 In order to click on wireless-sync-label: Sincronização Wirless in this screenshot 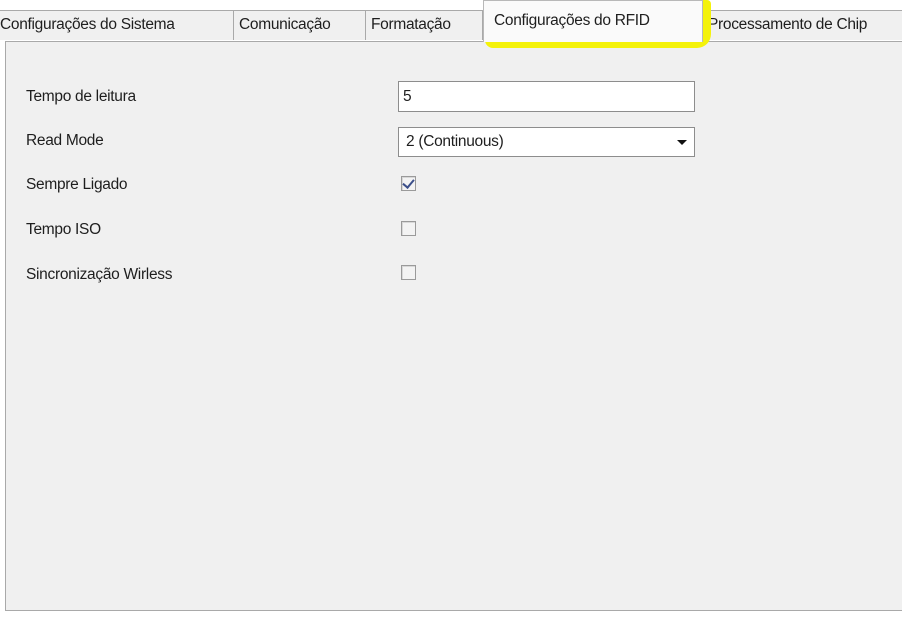, I will do `click(99, 274)`.